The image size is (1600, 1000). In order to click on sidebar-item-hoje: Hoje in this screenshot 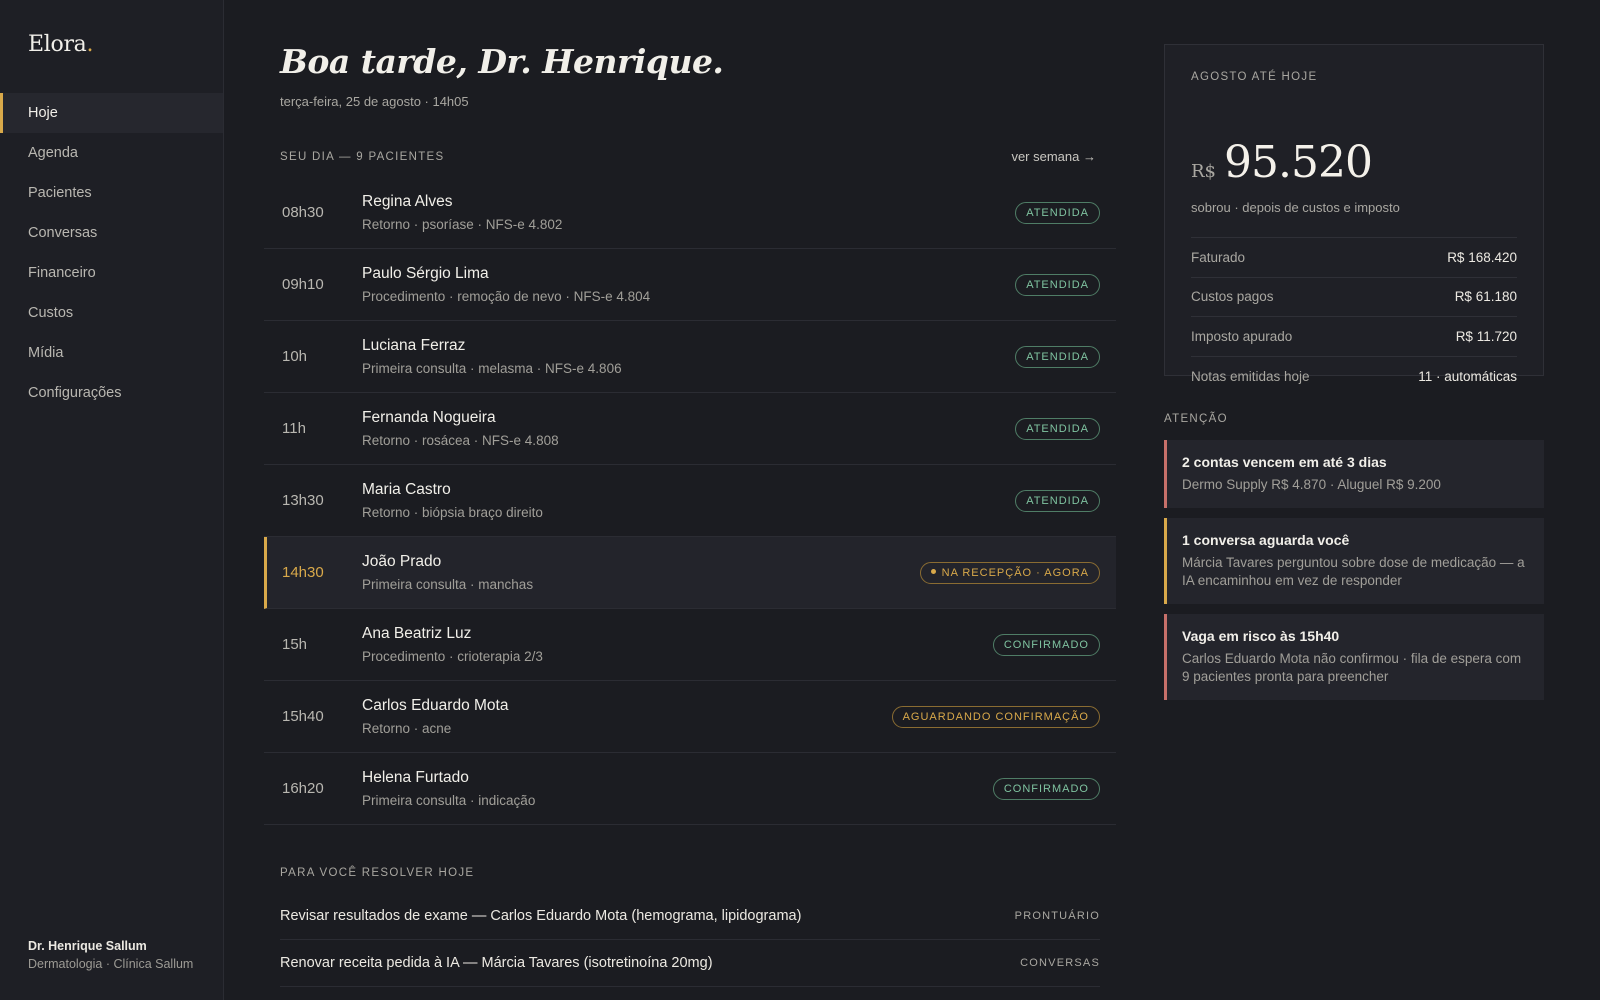, I will do `click(111, 113)`.